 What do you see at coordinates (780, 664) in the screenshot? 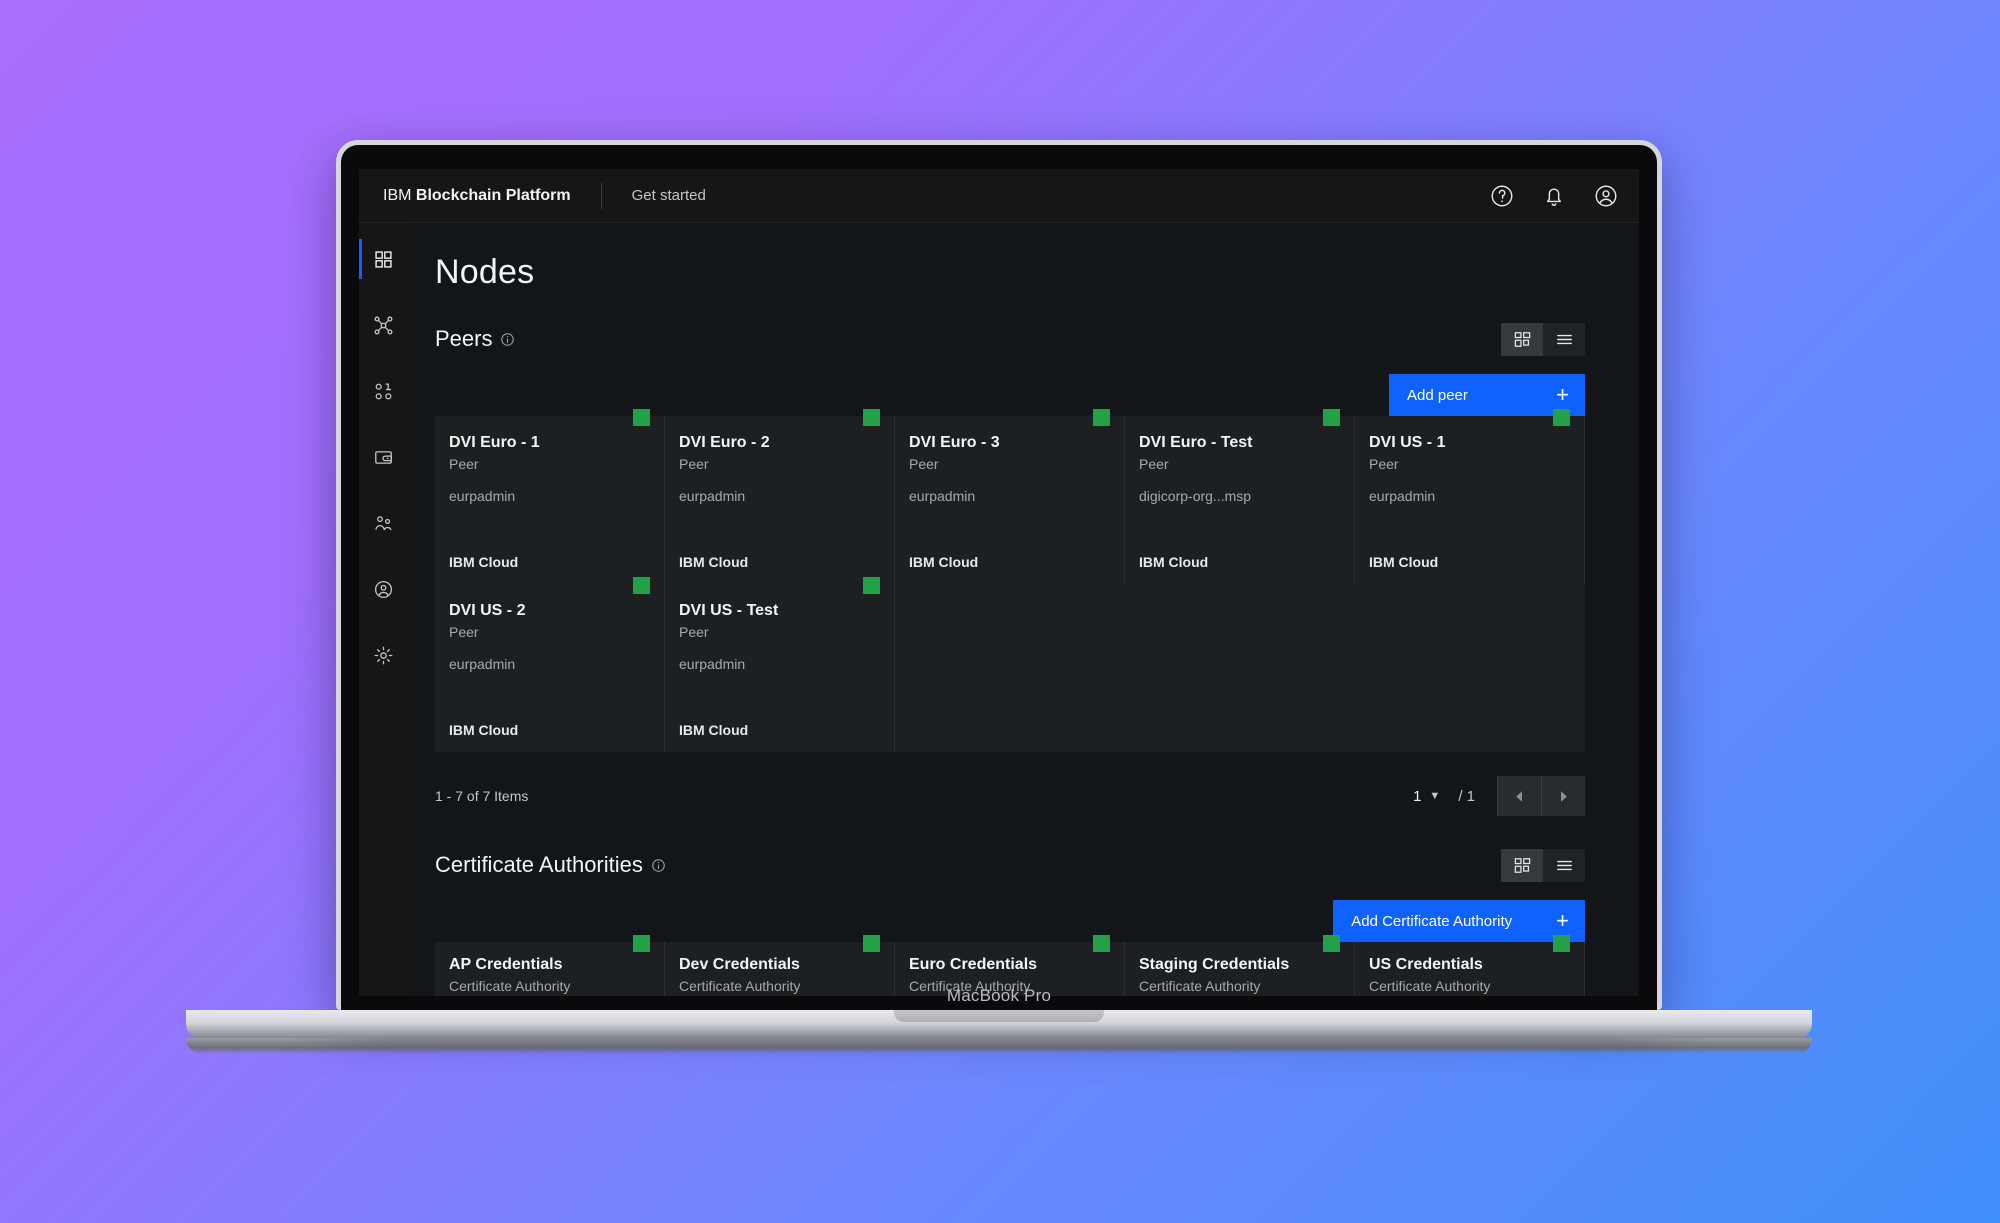
I see `peer-card: DVI US - Test Peer eurpadmin IBM Cloud` at bounding box center [780, 664].